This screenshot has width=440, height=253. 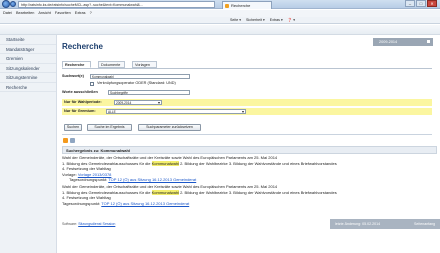 What do you see at coordinates (247, 102) in the screenshot?
I see `period-row: Nur für Wahlperiode: 2009-2014` at bounding box center [247, 102].